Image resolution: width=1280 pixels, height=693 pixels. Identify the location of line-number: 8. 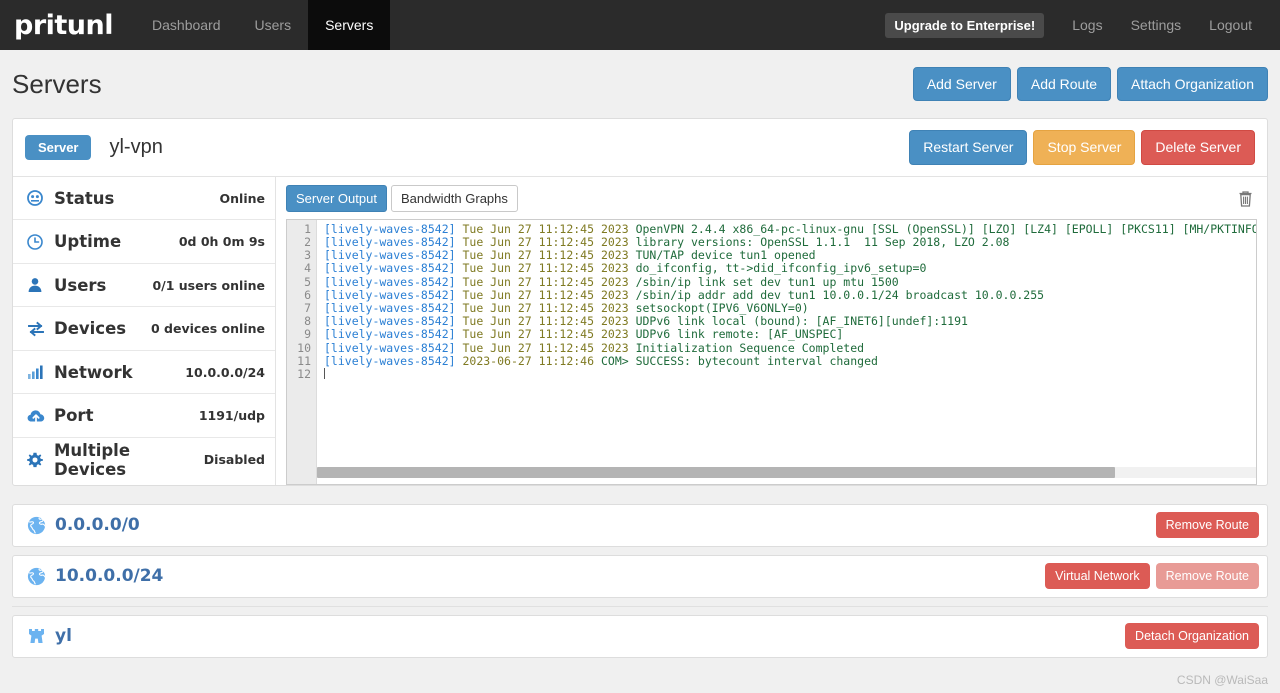
(307, 321).